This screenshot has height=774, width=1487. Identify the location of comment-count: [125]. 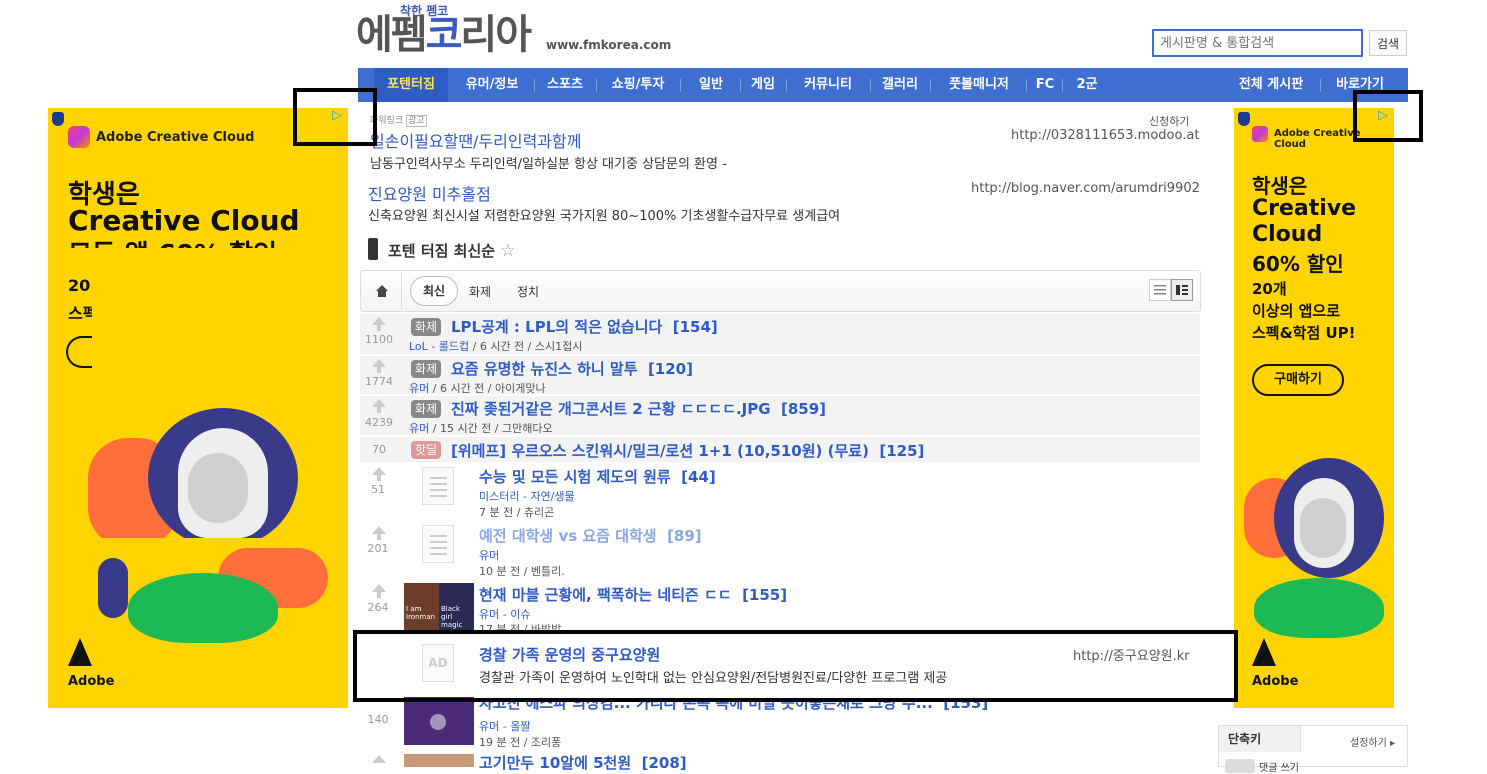
(901, 451).